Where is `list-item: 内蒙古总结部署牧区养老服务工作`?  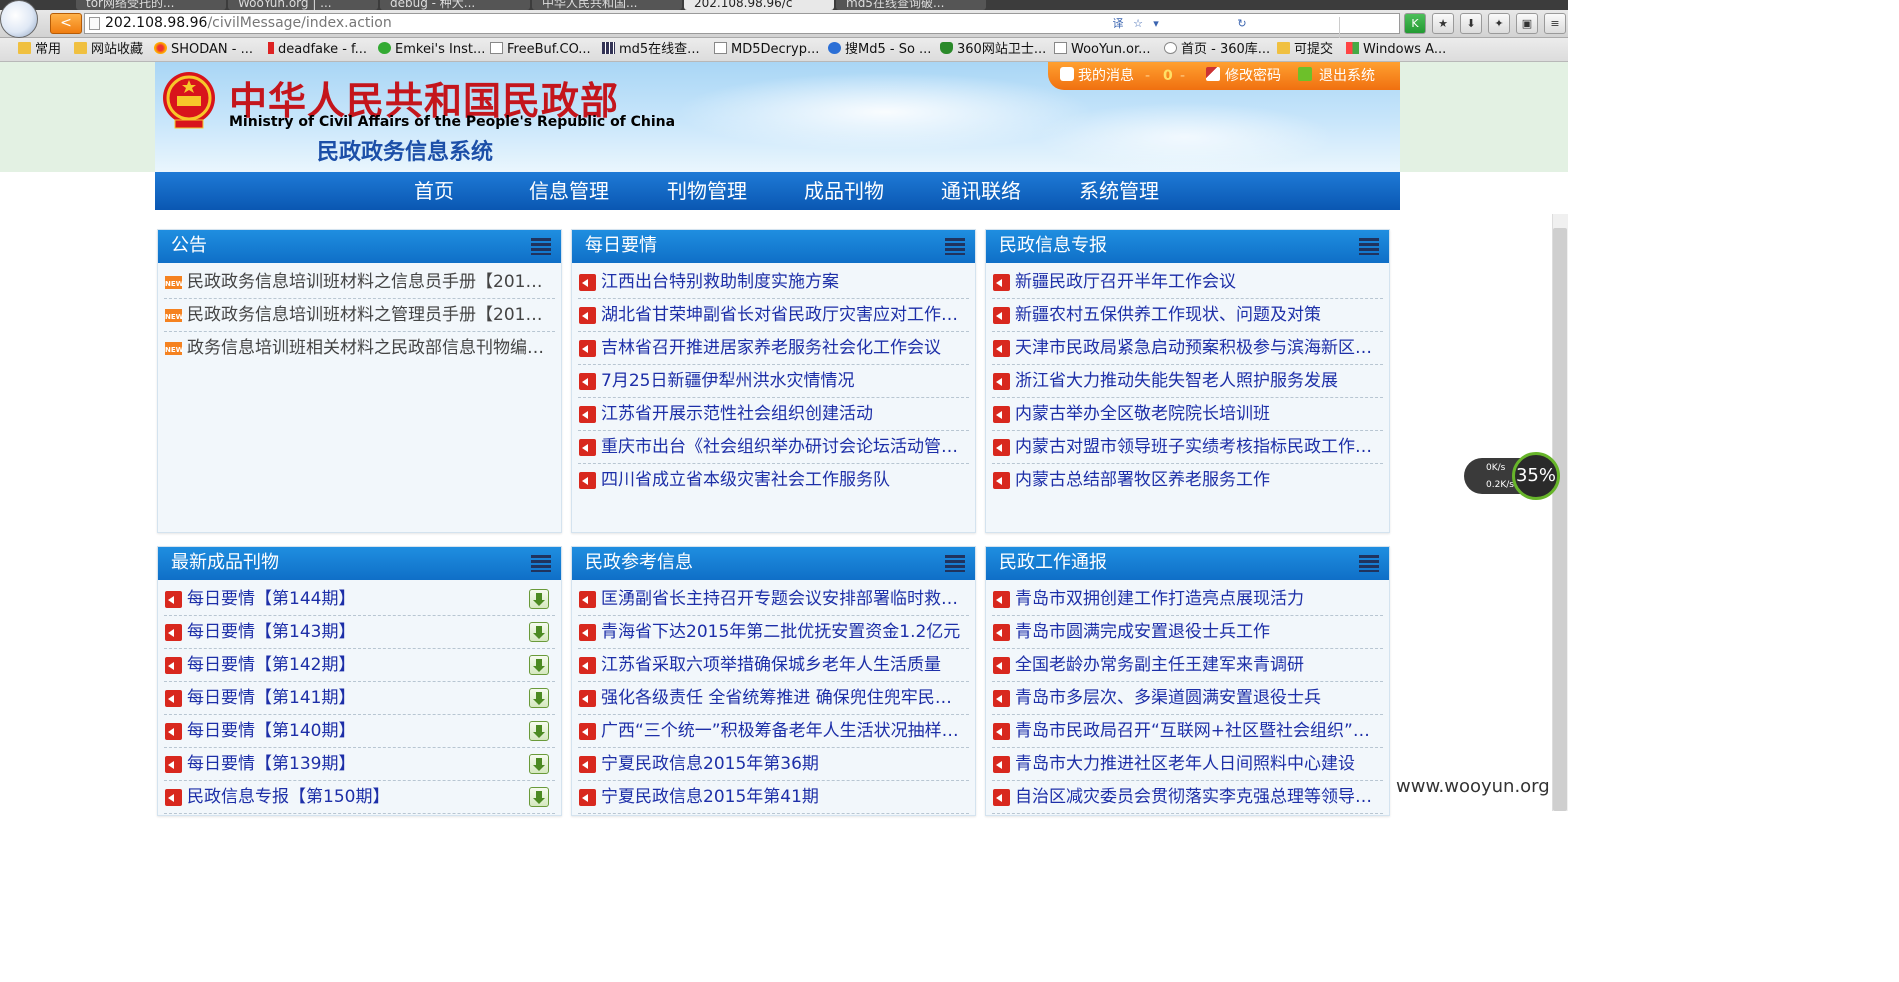 list-item: 内蒙古总结部署牧区养老服务工作 is located at coordinates (1187, 480).